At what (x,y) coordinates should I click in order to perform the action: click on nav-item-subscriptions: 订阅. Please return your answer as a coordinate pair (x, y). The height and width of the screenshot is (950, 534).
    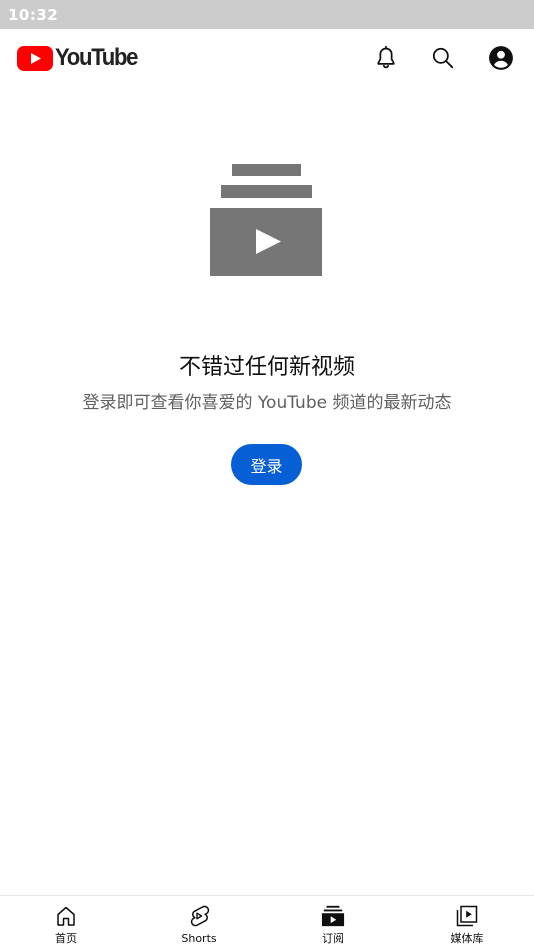
    Looking at the image, I should click on (333, 923).